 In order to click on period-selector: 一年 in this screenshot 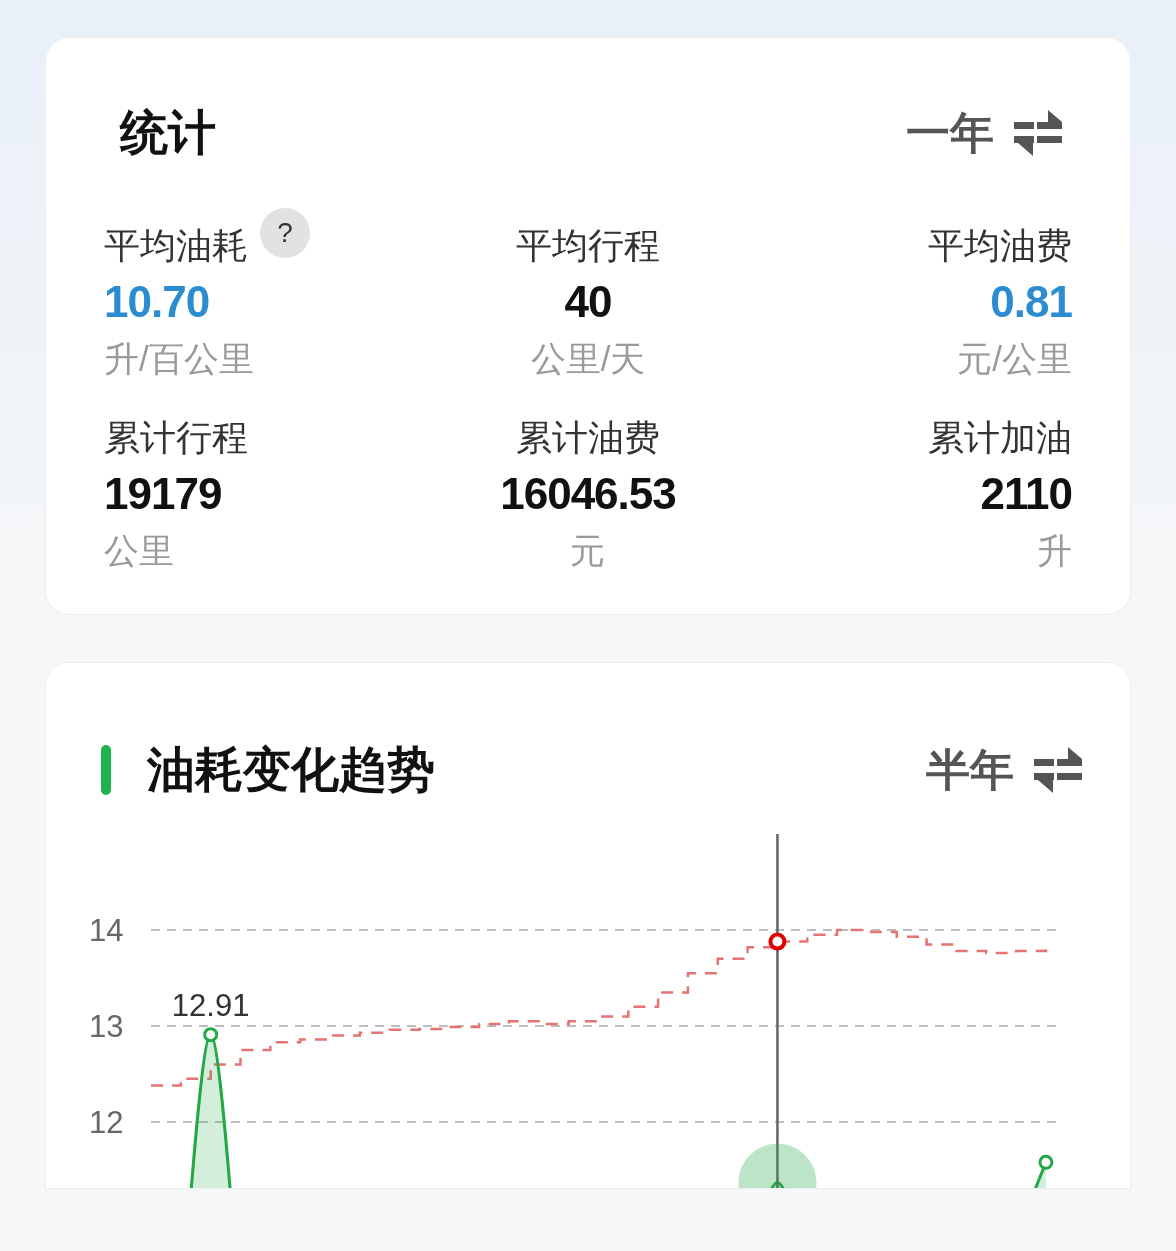, I will do `click(950, 133)`.